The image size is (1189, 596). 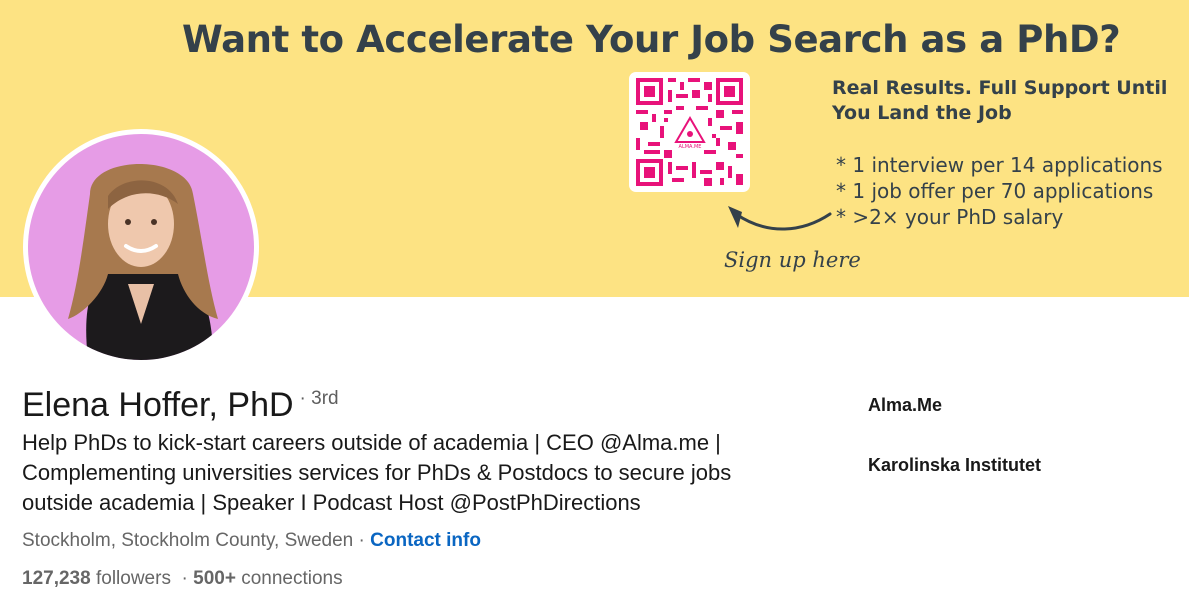 I want to click on connection-degree: · 3rd, so click(x=319, y=398).